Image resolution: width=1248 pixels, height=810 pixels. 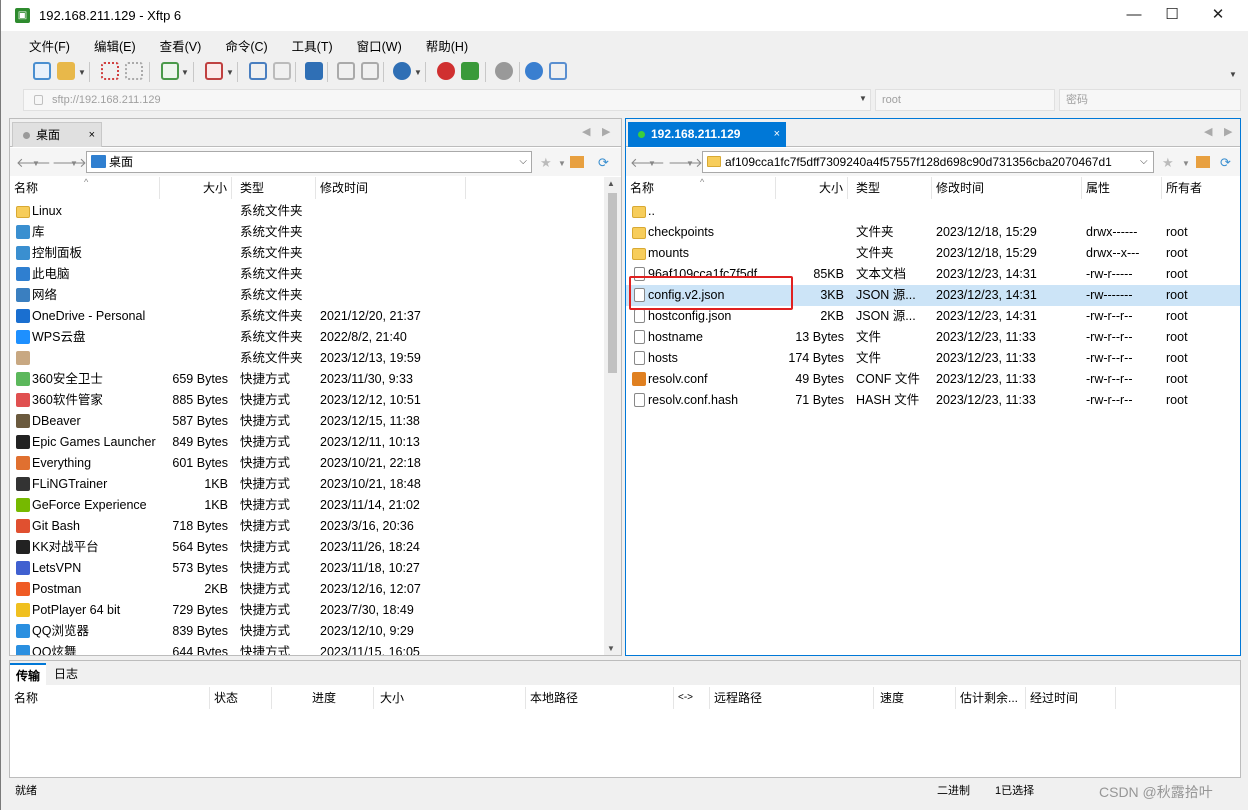 What do you see at coordinates (170, 71) in the screenshot?
I see `new-tab-icon` at bounding box center [170, 71].